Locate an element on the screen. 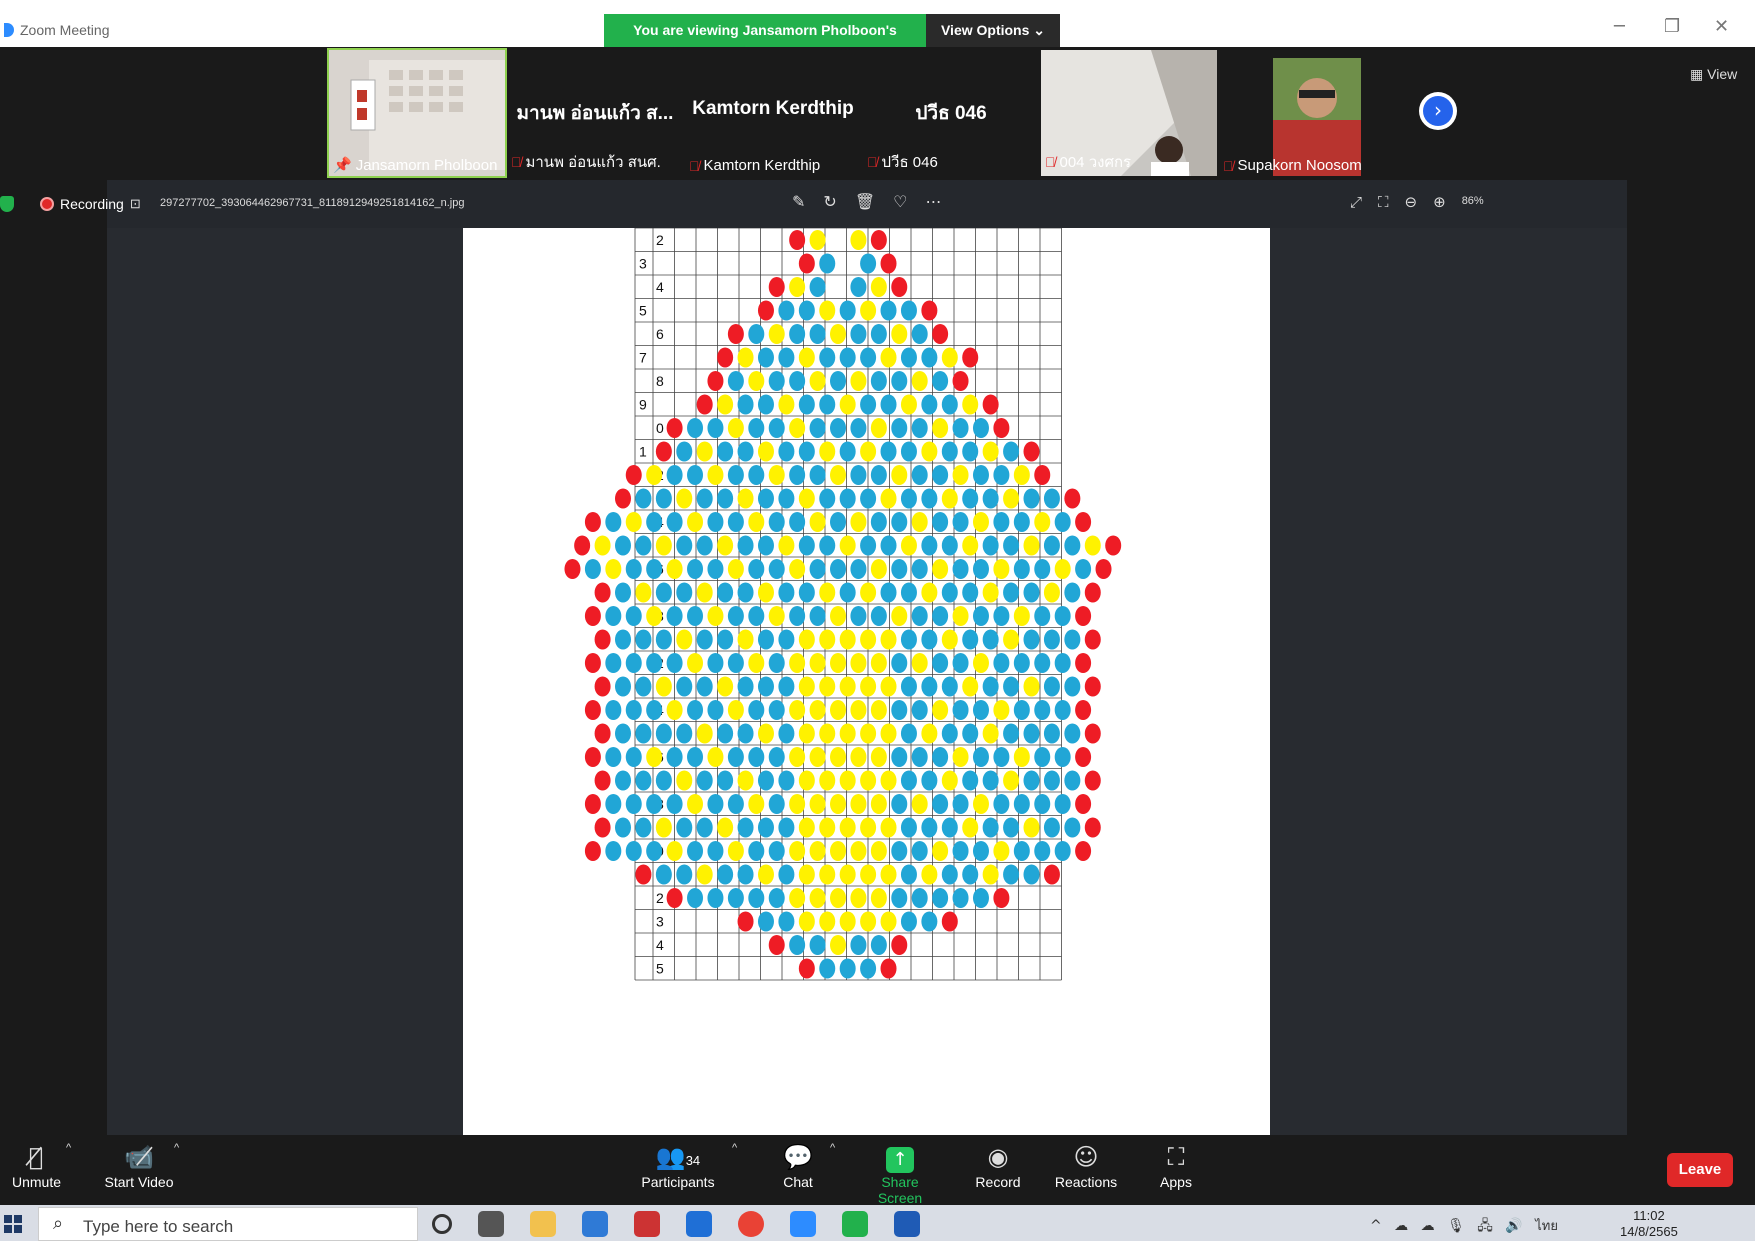 This screenshot has width=1755, height=1241. record-button: ◉ Record is located at coordinates (998, 1165).